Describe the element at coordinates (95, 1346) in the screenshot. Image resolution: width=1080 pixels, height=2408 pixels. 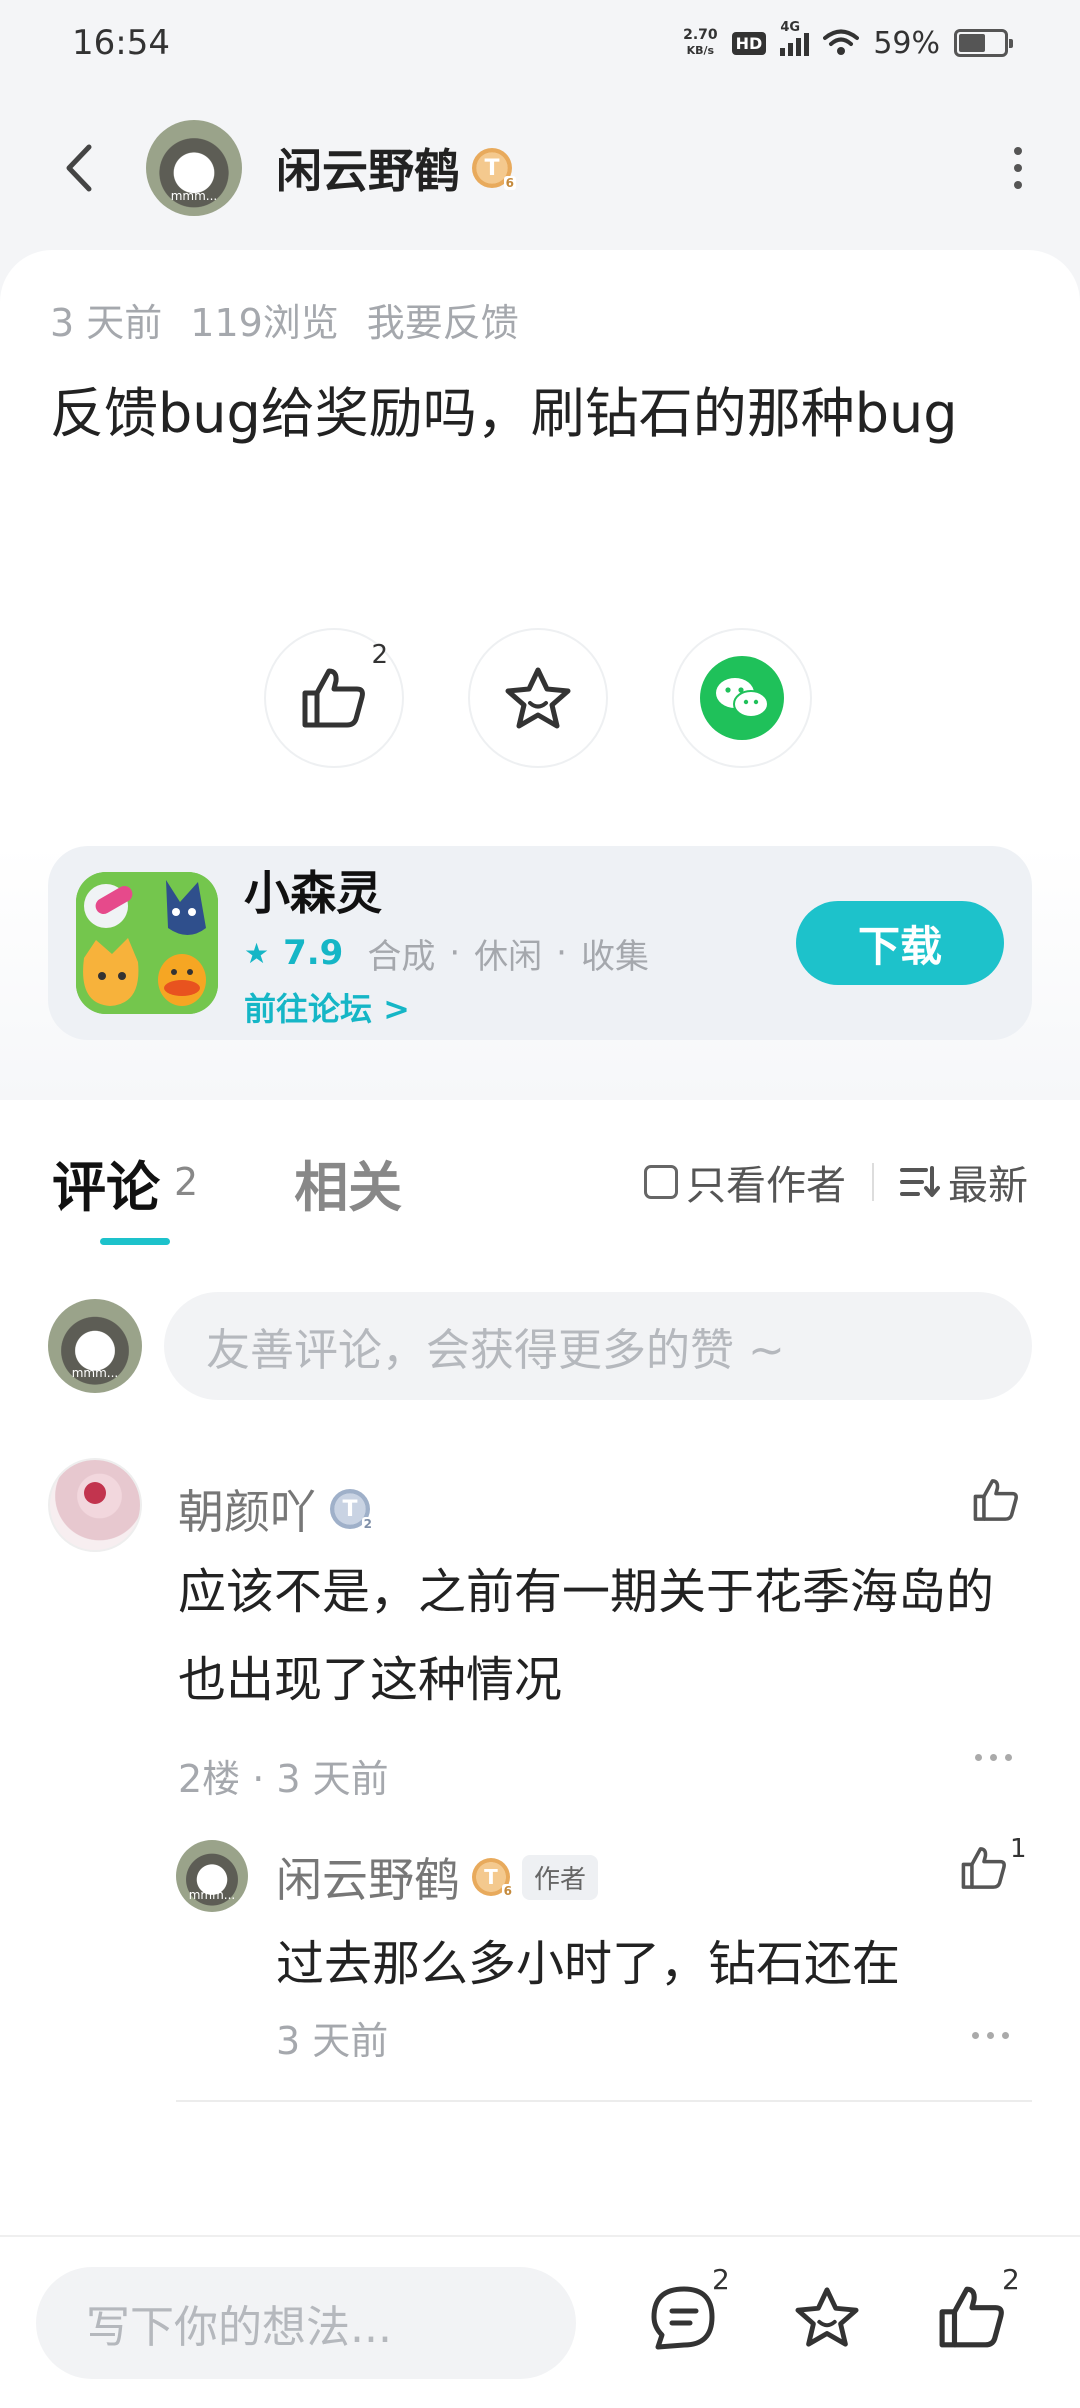
I see `my-avatar` at that location.